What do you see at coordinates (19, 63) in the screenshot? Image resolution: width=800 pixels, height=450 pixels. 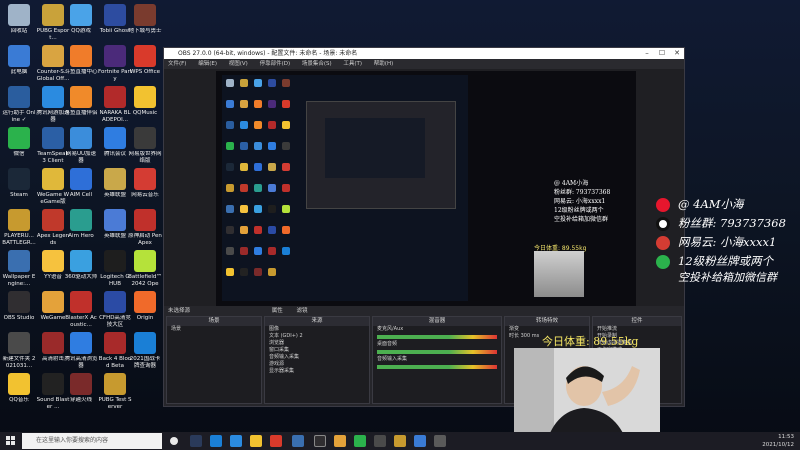 I see `desktop-icon: 此电脑` at bounding box center [19, 63].